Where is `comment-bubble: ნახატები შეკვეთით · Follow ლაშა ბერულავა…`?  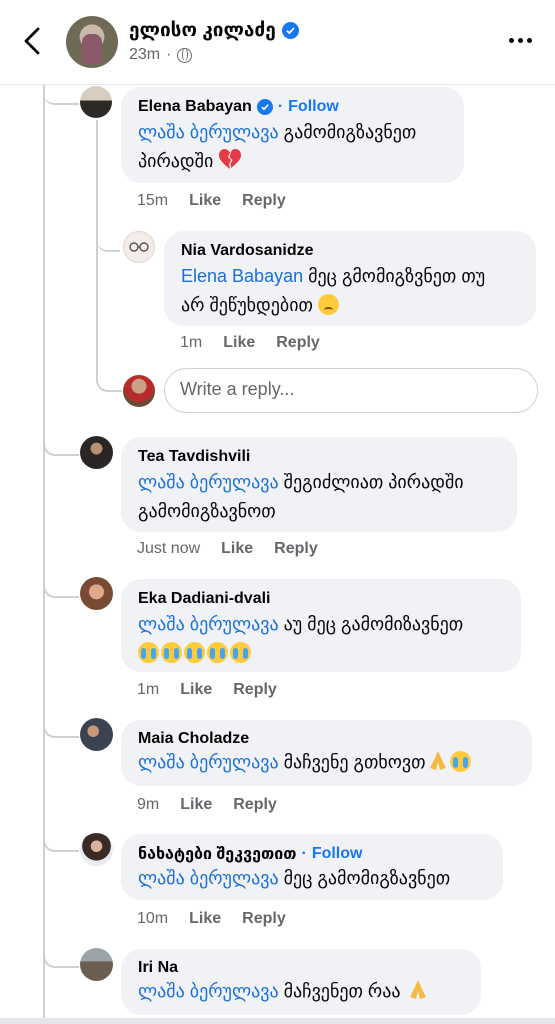 comment-bubble: ნახატები შეკვეთით · Follow ლაშა ბერულავა… is located at coordinates (312, 867).